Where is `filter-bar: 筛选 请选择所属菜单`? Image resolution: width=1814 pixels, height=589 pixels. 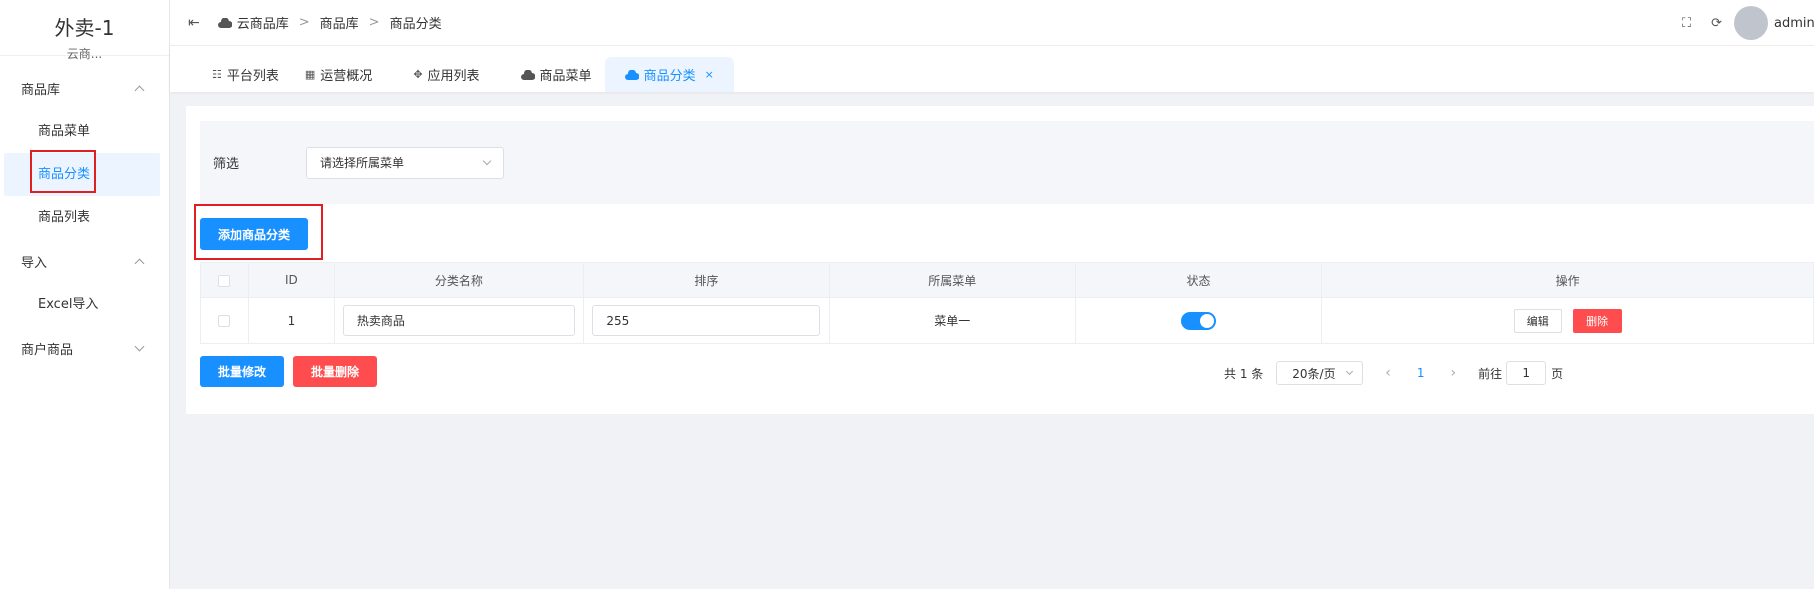 filter-bar: 筛选 请选择所属菜单 is located at coordinates (1007, 162).